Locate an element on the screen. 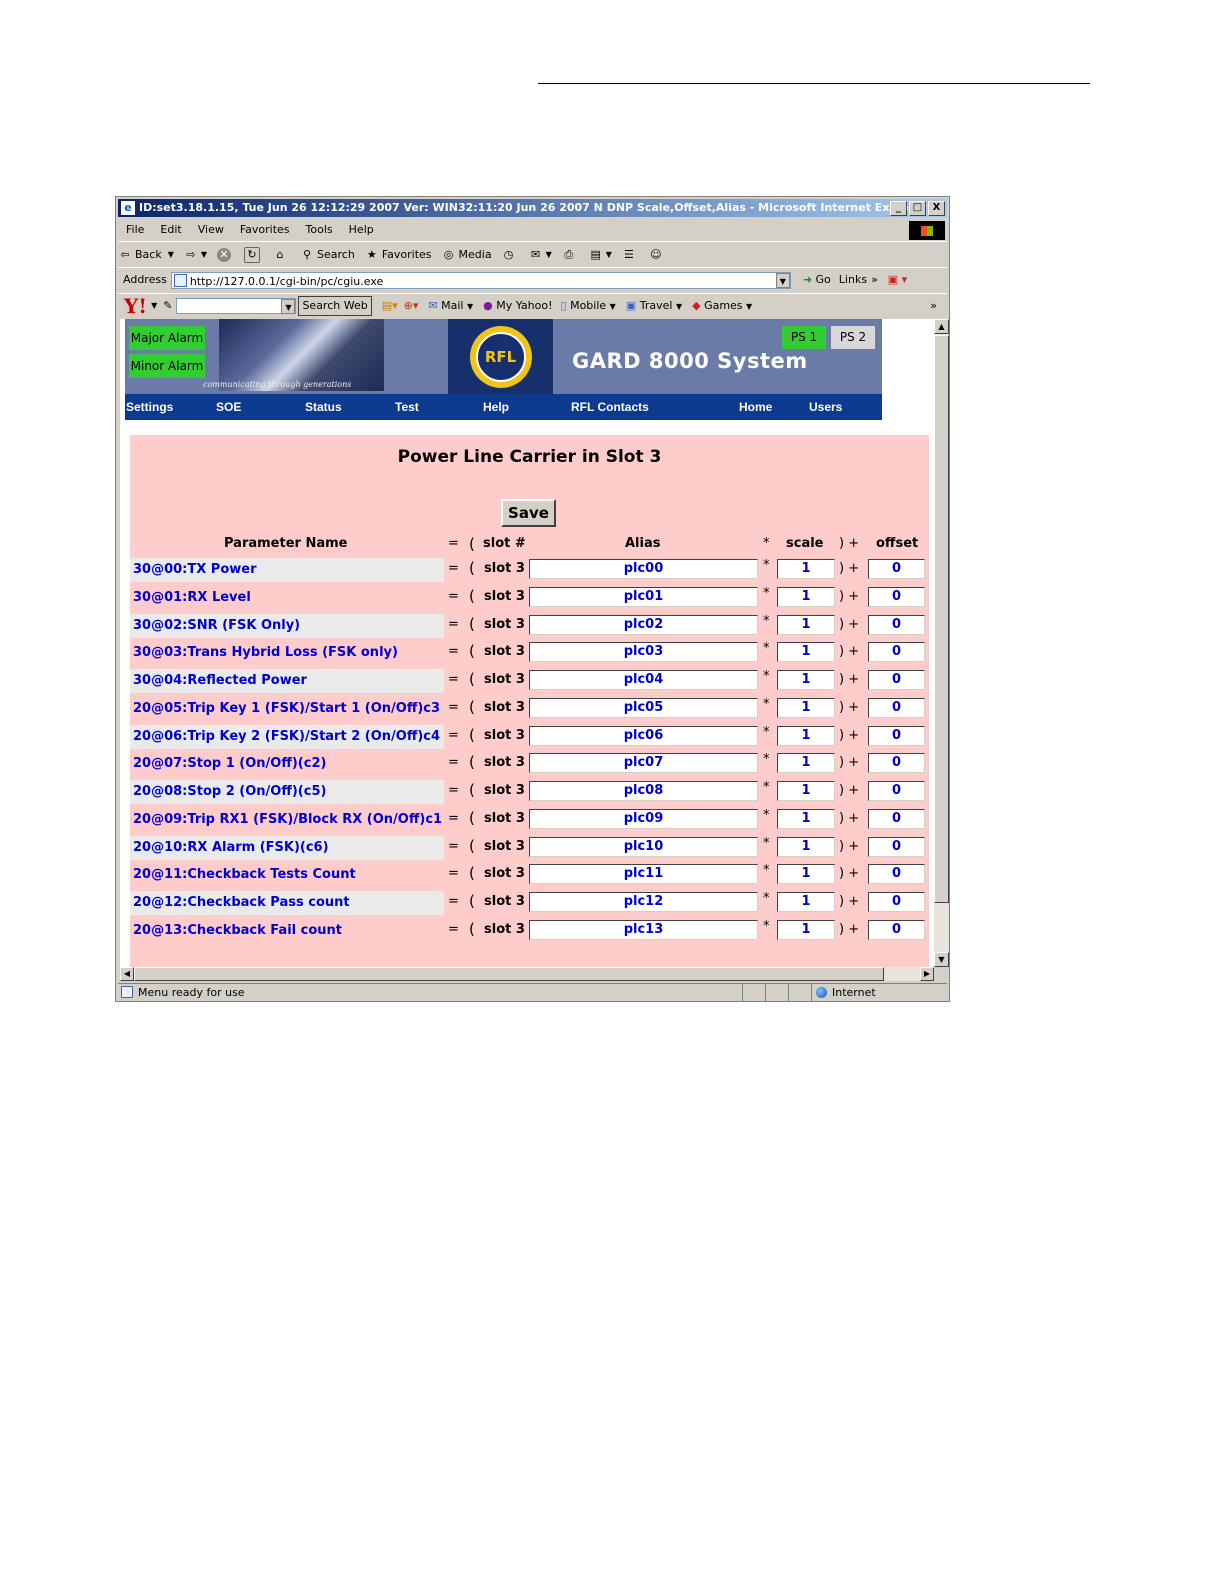 The height and width of the screenshot is (1584, 1224). vertical-scrollbar: ▲ ▼ is located at coordinates (941, 643).